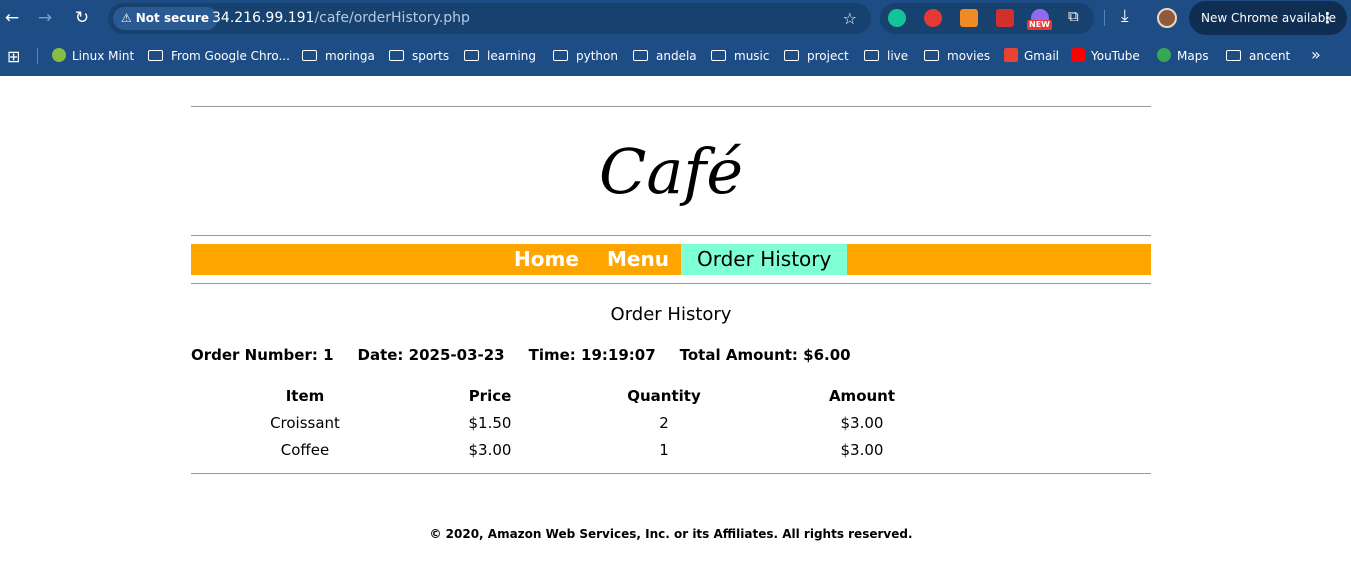  I want to click on bookmark-andela: andela, so click(665, 56).